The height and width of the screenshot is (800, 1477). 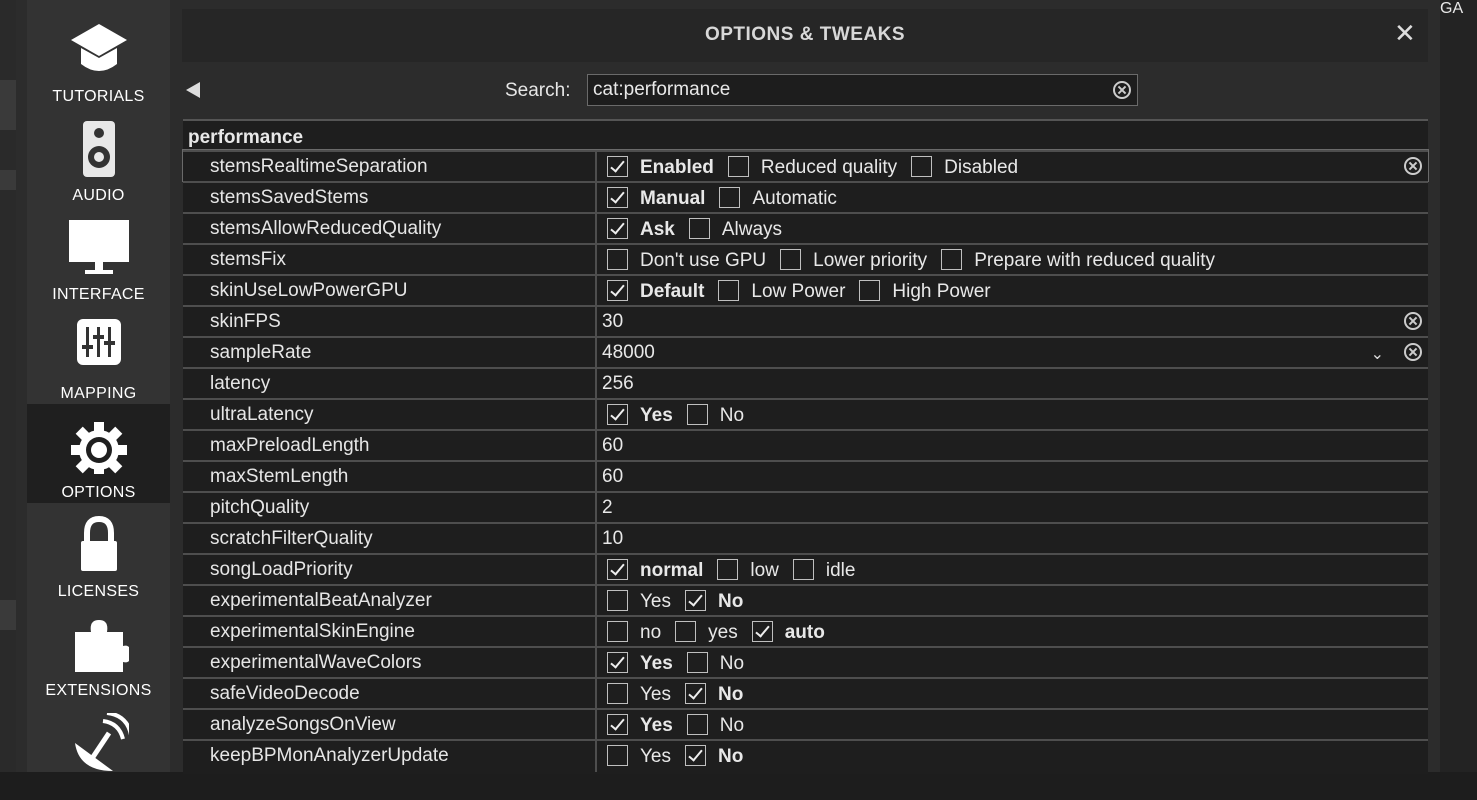 What do you see at coordinates (686, 260) in the screenshot?
I see `option-don-t-use-gpu: Don't use GPU` at bounding box center [686, 260].